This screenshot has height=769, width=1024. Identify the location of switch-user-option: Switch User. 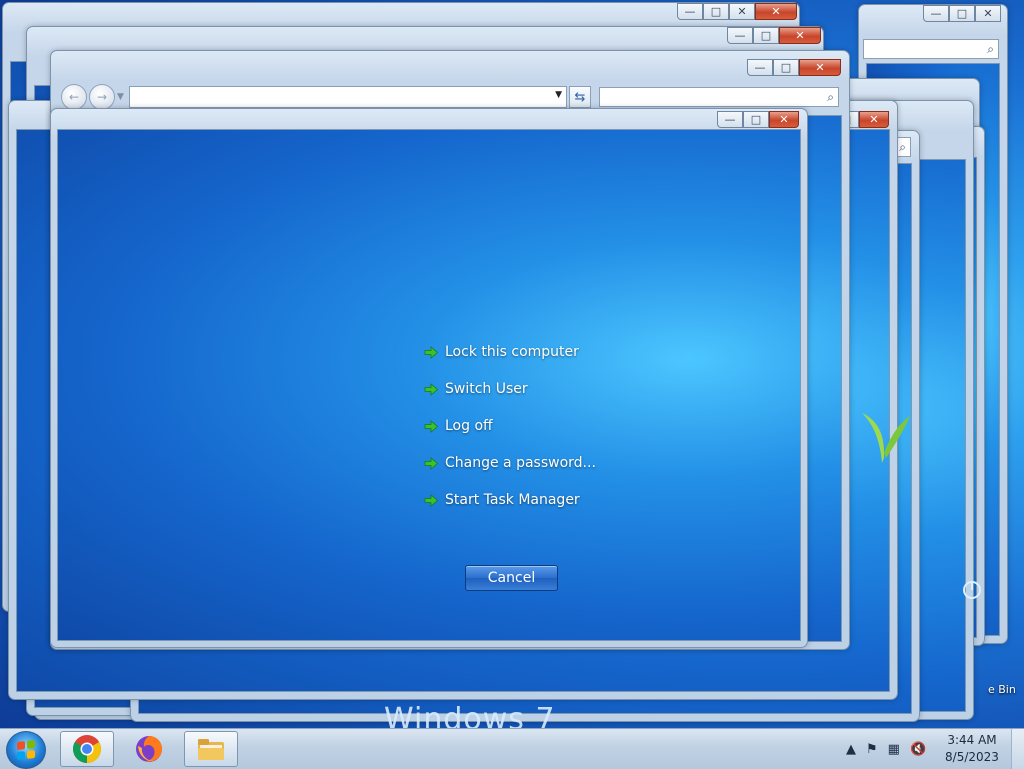
(476, 389).